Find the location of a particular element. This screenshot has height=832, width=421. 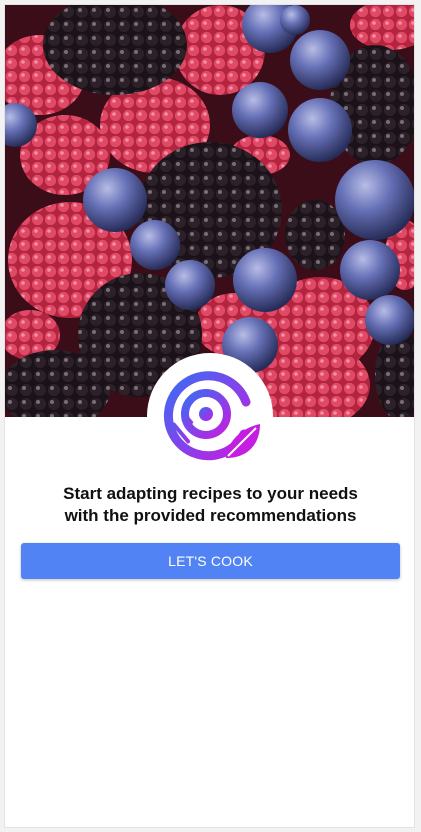

onboarding-message-line1: Start adapting recipes to your needs is located at coordinates (210, 493).